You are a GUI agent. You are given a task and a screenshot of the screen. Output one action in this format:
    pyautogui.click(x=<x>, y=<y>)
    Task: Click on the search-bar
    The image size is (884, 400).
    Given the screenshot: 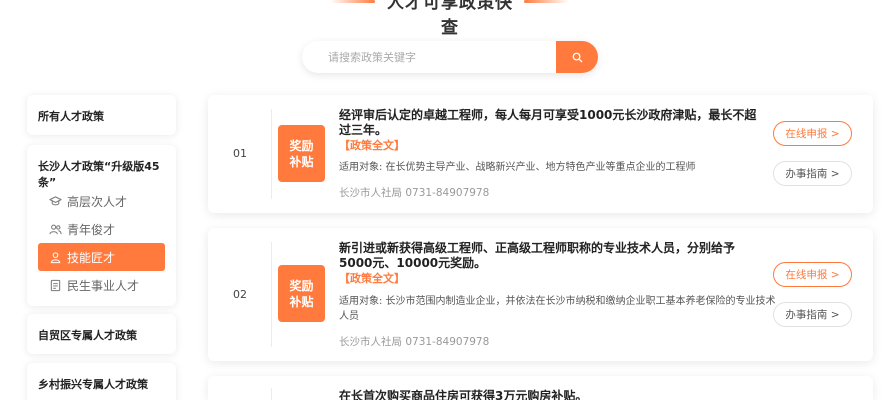 What is the action you would take?
    pyautogui.click(x=450, y=57)
    